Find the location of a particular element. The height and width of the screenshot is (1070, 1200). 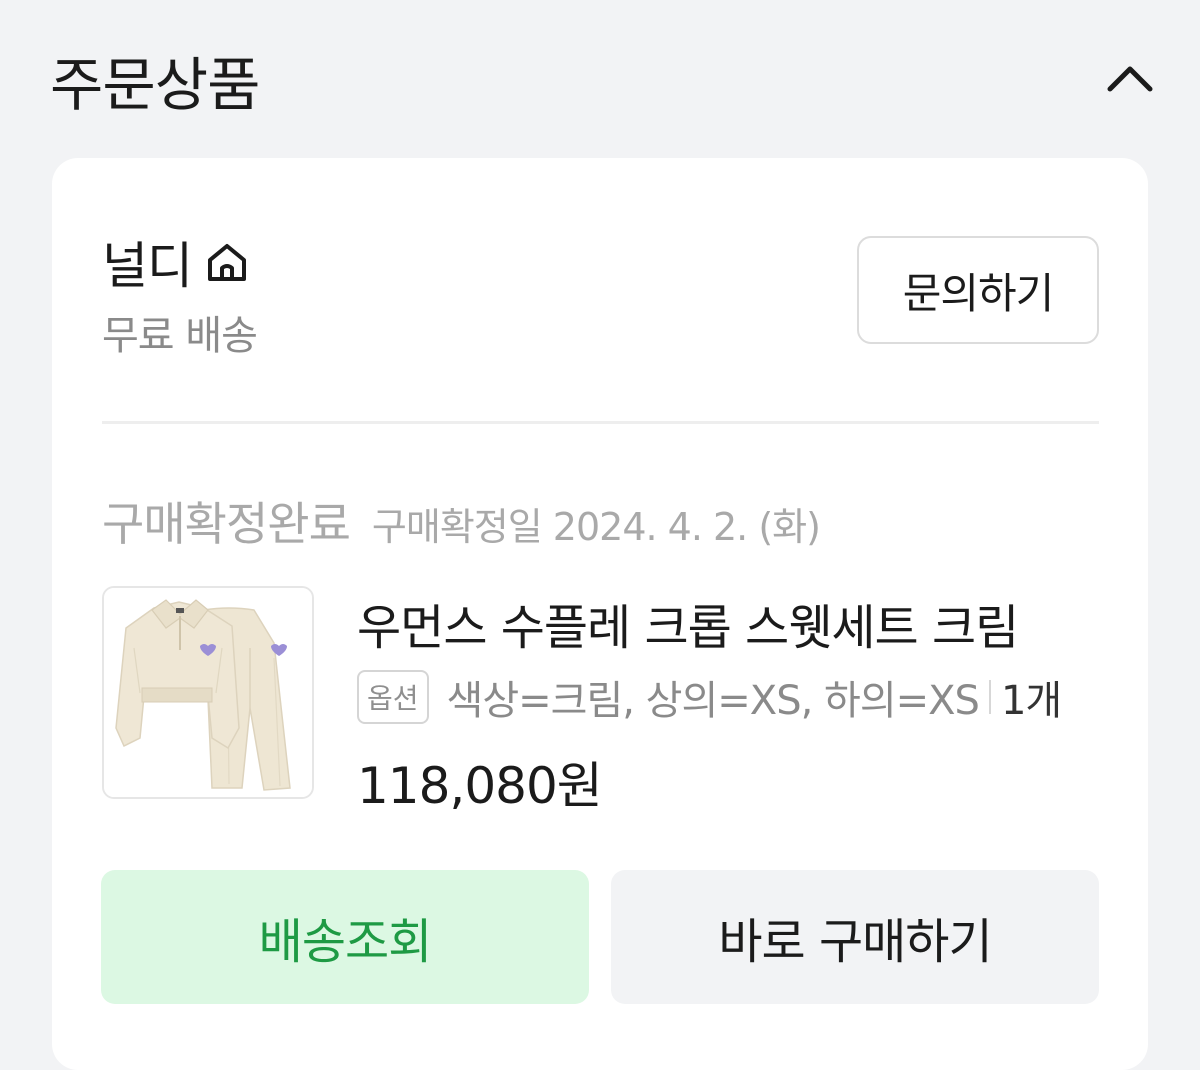

shipping-fee: 무료 배송 is located at coordinates (180, 336).